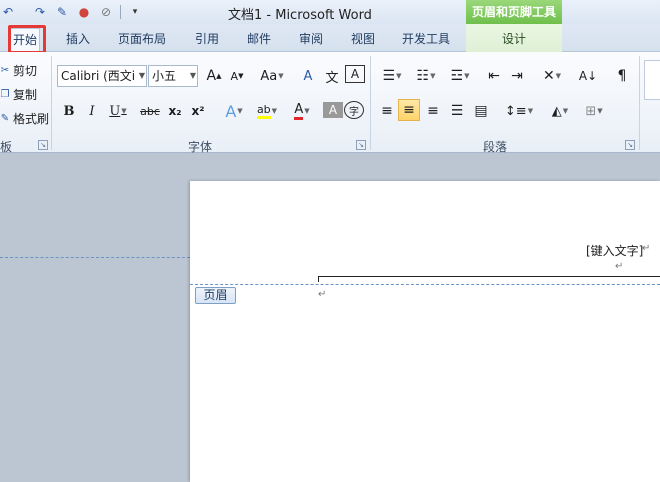 The image size is (660, 482). I want to click on highlight-button: ab ▼, so click(267, 111).